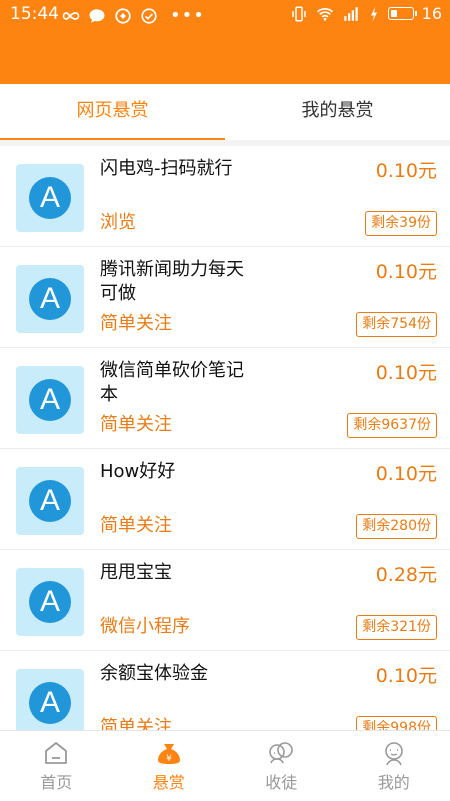 This screenshot has width=450, height=801. Describe the element at coordinates (325, 14) in the screenshot. I see `wifi-icon` at that location.